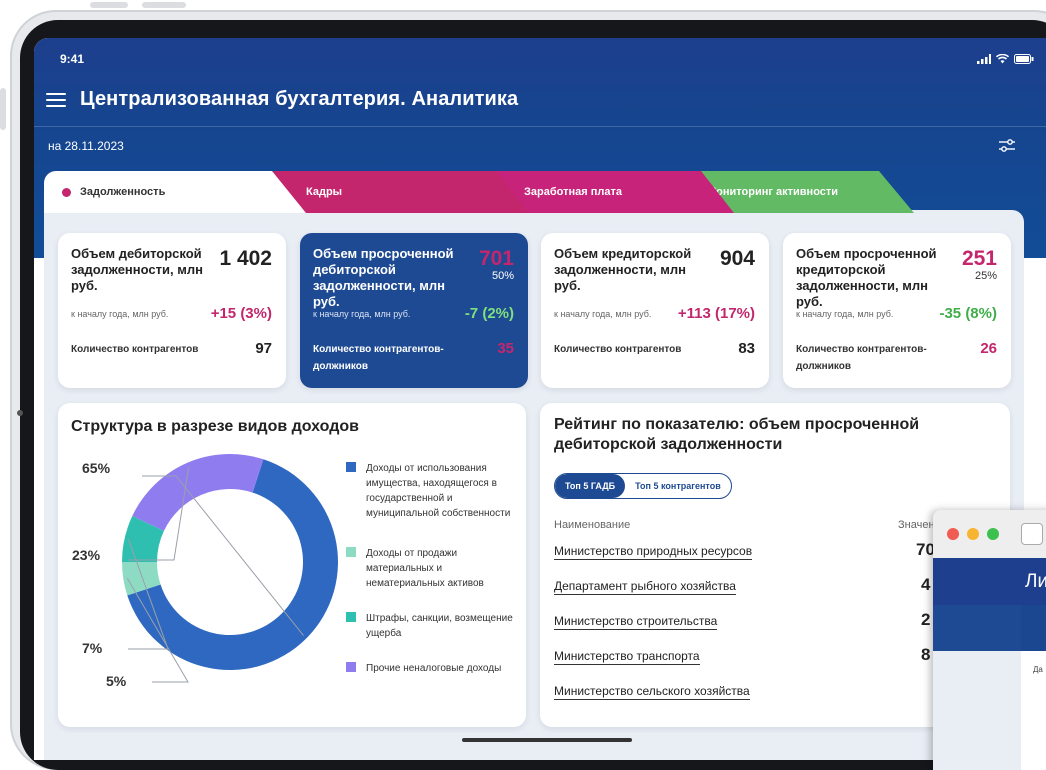 This screenshot has height=770, width=1046. What do you see at coordinates (989, 628) in the screenshot?
I see `overlay-subheader` at bounding box center [989, 628].